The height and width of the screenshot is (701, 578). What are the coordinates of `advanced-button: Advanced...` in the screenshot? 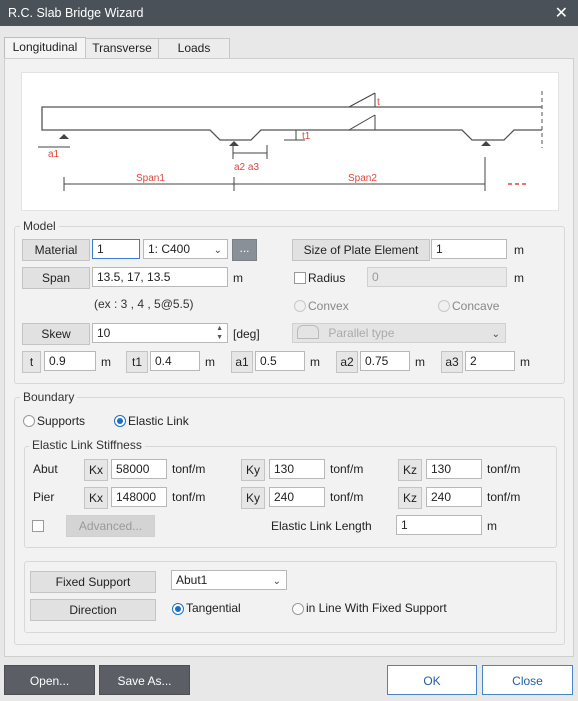 It's located at (110, 526).